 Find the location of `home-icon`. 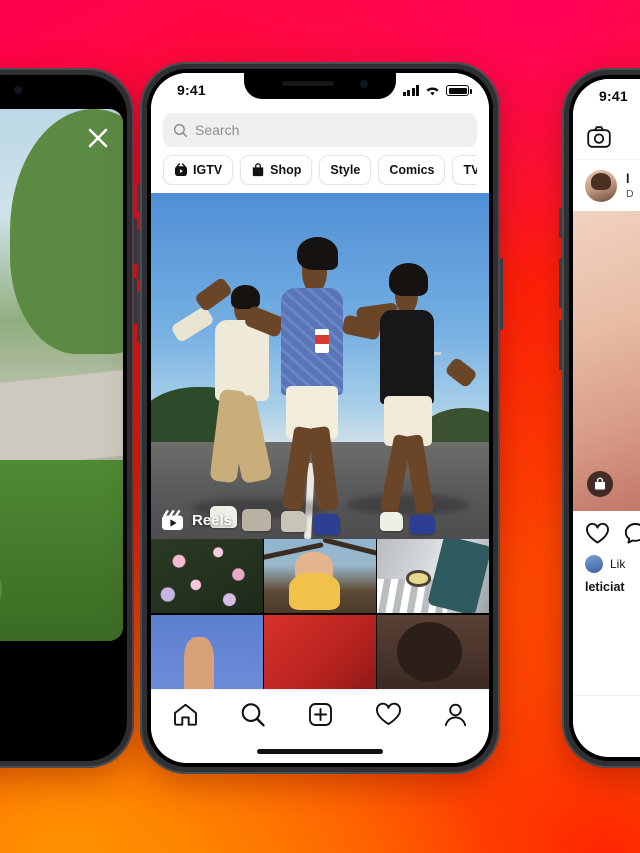

home-icon is located at coordinates (185, 714).